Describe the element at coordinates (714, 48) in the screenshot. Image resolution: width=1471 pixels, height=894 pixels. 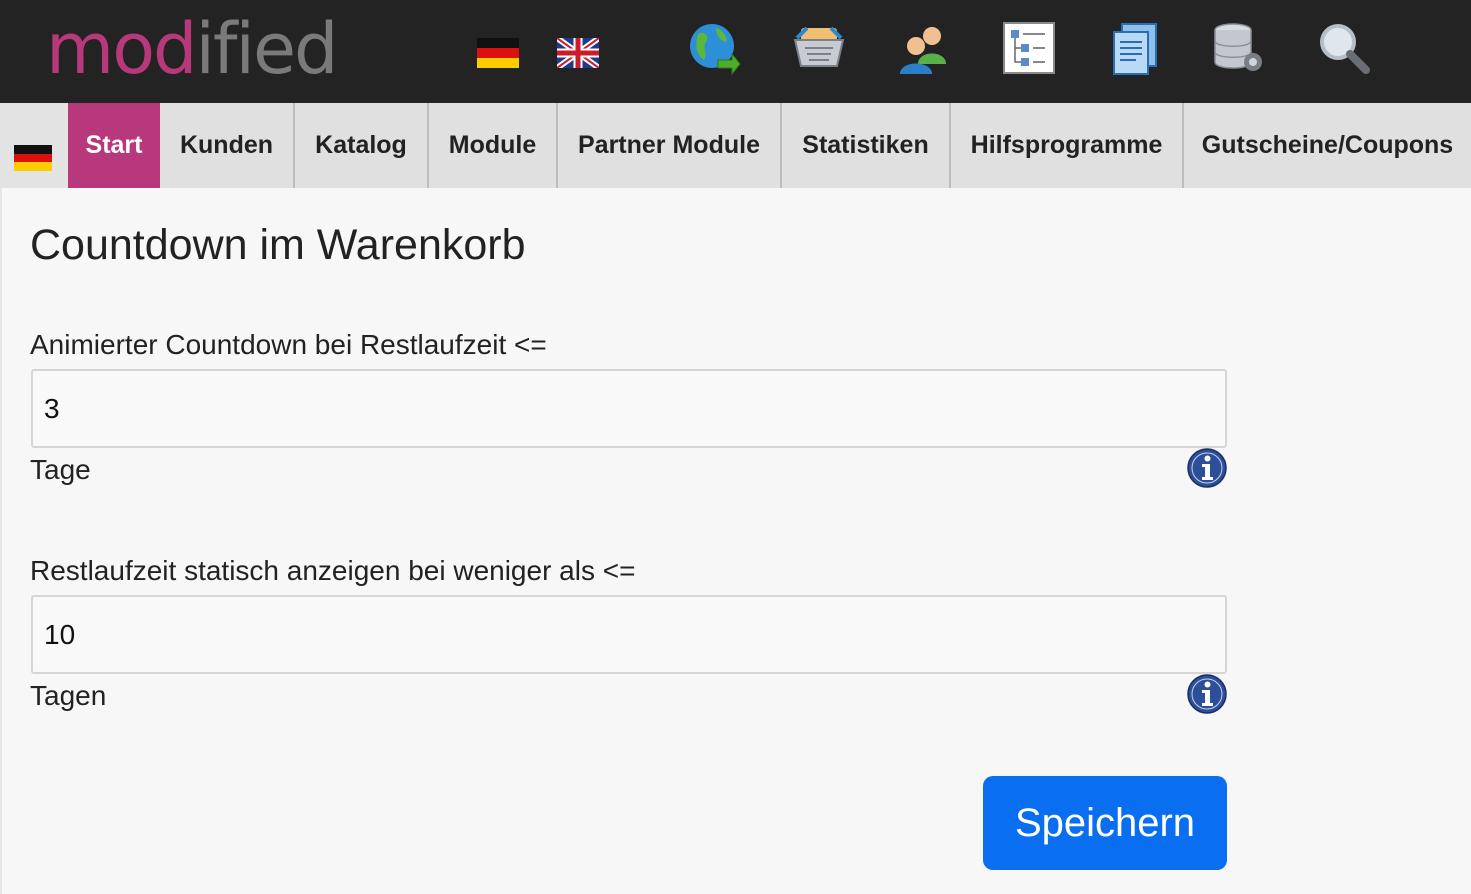
I see `globe-icon` at that location.